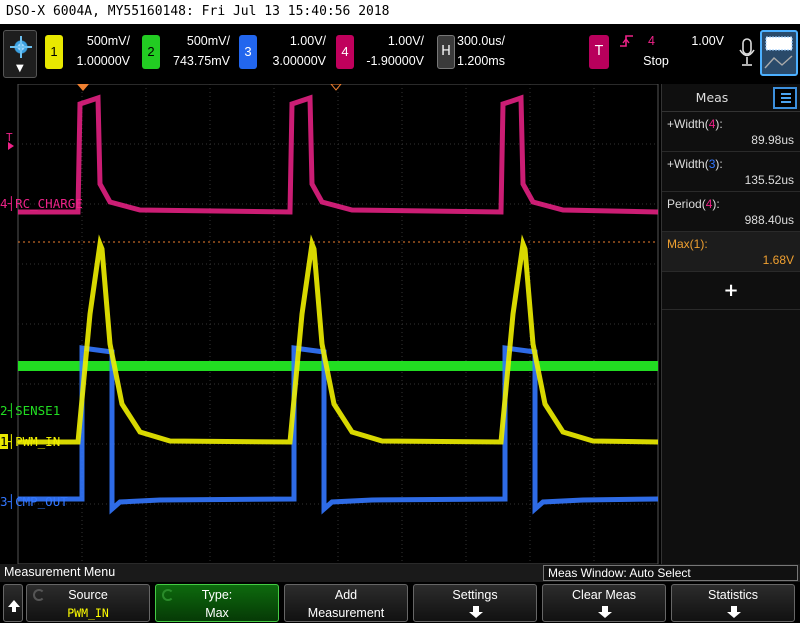 The width and height of the screenshot is (800, 623). Describe the element at coordinates (731, 212) in the screenshot. I see `measurement-row: Period(4): 988.40us` at that location.